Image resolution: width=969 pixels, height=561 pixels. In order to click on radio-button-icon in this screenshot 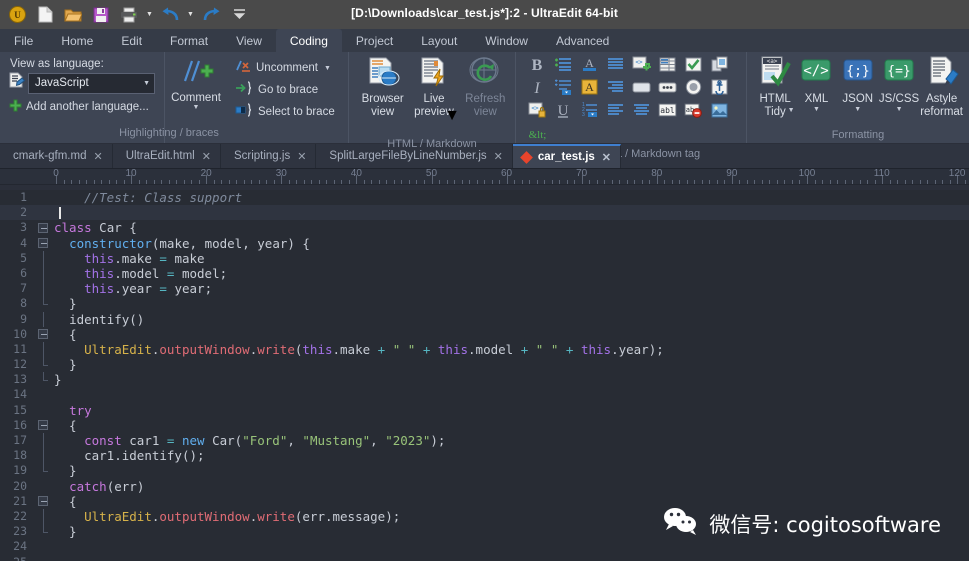, I will do `click(693, 89)`.